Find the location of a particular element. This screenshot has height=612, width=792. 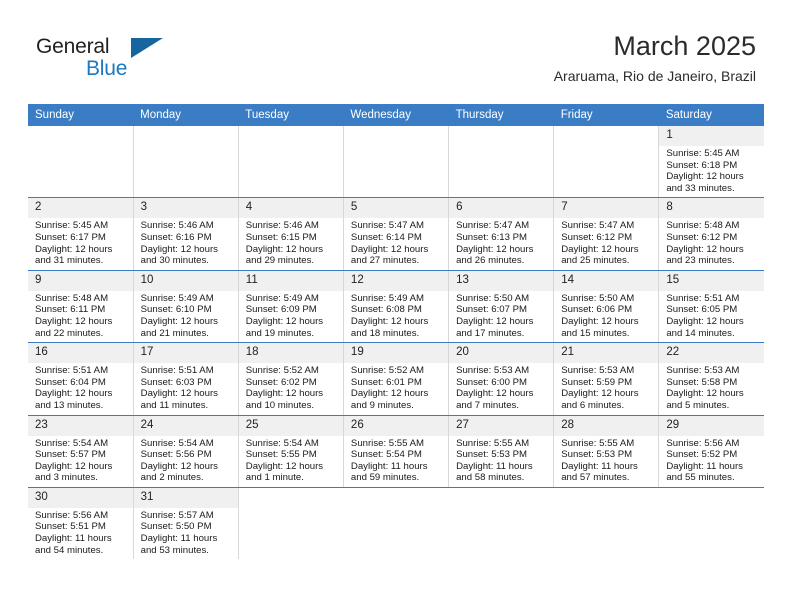

day-number: 22 is located at coordinates (711, 353).